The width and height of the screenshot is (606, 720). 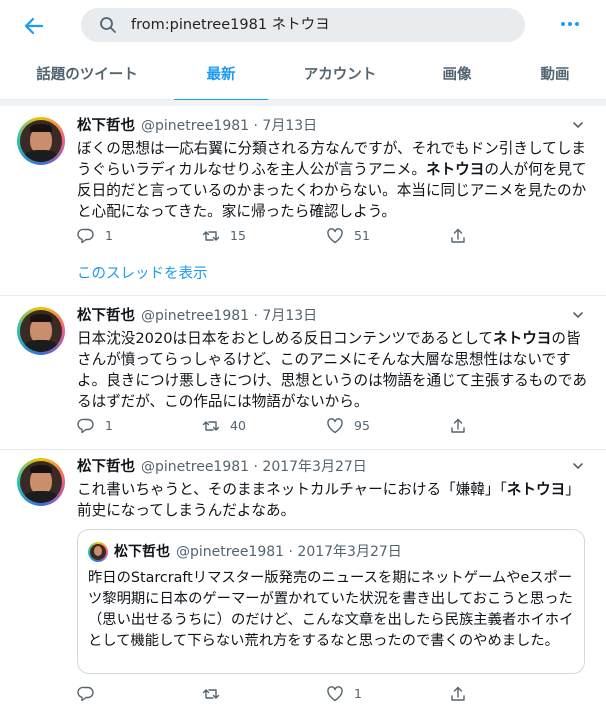 I want to click on tab-images: 画像, so click(x=457, y=76).